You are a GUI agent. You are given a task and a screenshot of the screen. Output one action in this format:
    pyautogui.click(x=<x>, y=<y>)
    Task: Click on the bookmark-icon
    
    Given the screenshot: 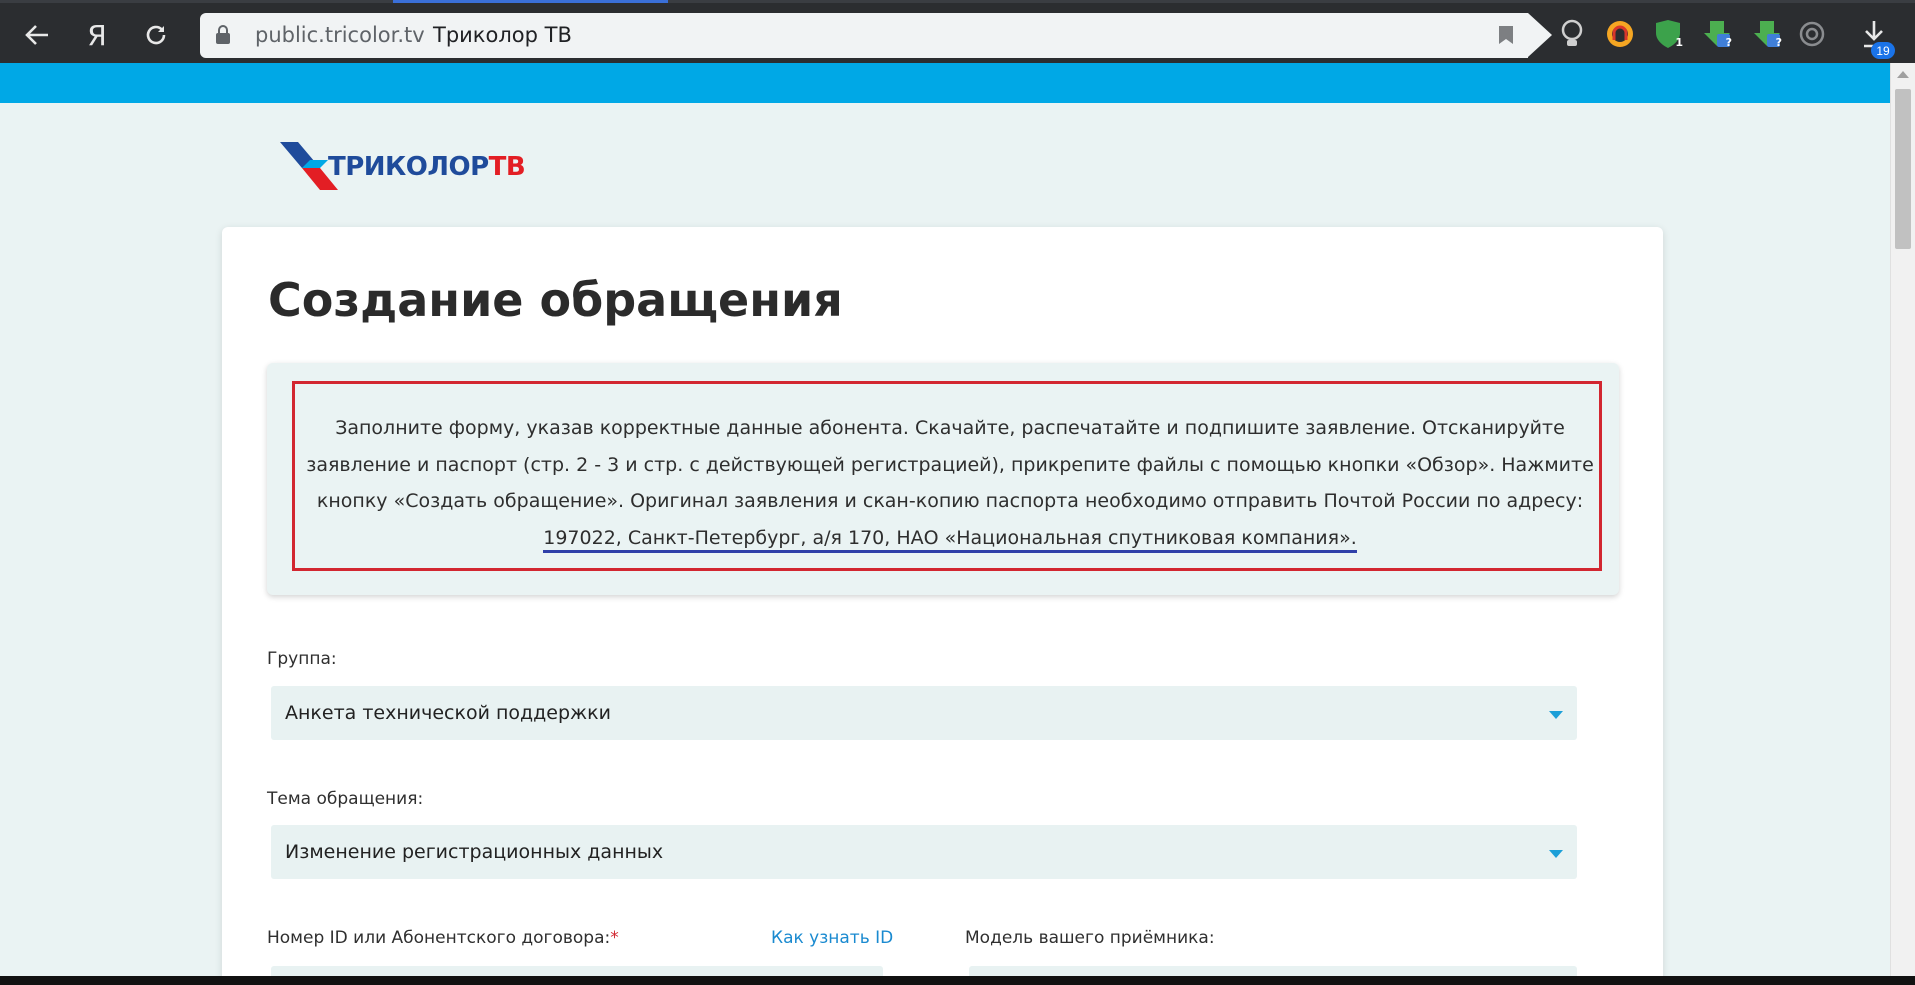 What is the action you would take?
    pyautogui.click(x=1506, y=35)
    